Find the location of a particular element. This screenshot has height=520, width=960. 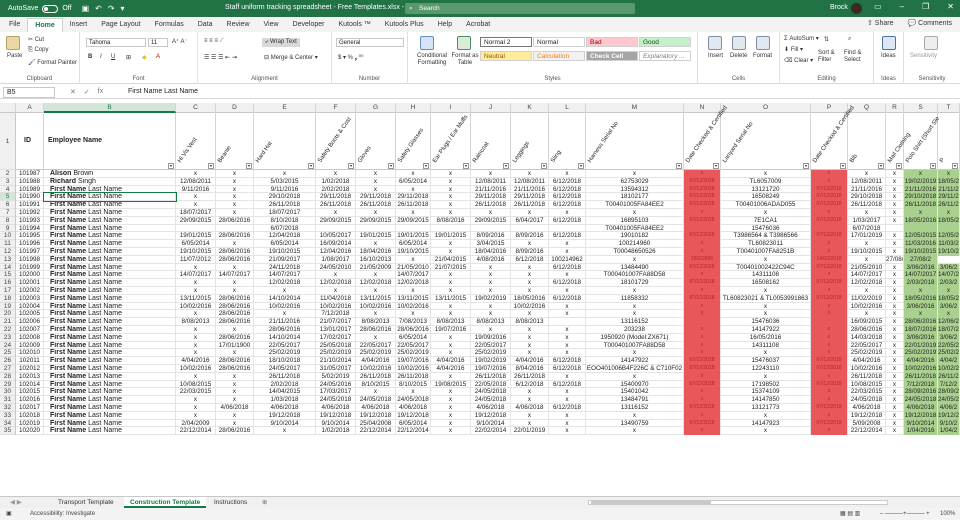

header-col-J: Raincoat ▾ is located at coordinates (491, 141).